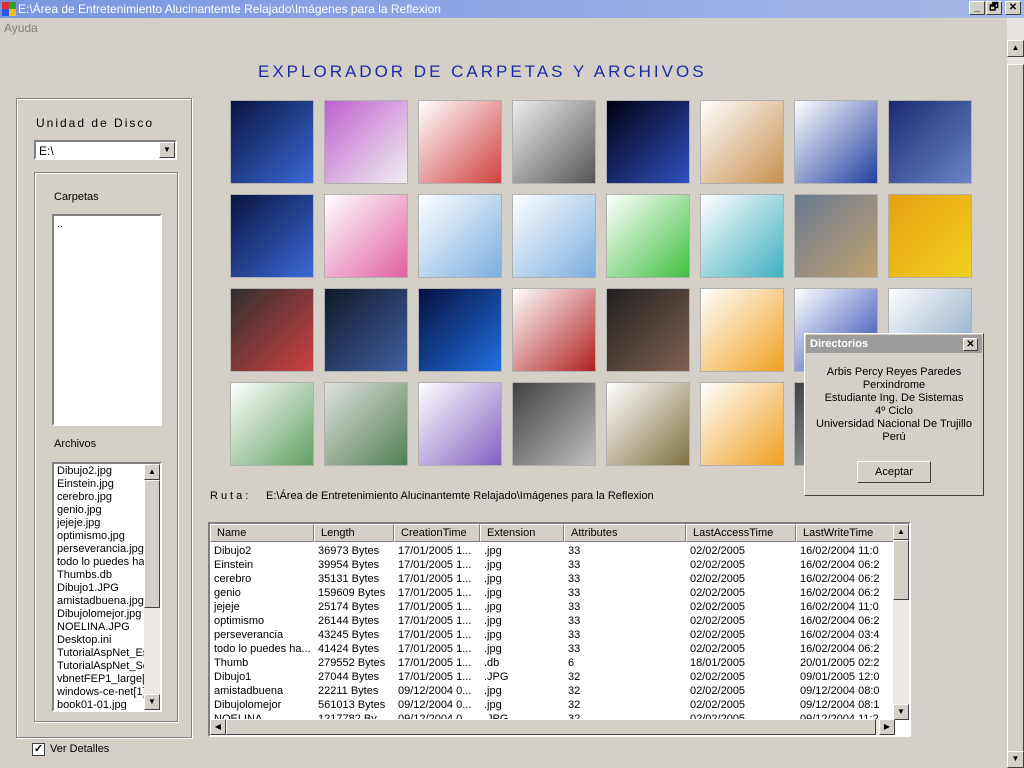 Image resolution: width=1024 pixels, height=768 pixels. Describe the element at coordinates (103, 497) in the screenshot. I see `file-list-item: cerebro.jpg` at that location.